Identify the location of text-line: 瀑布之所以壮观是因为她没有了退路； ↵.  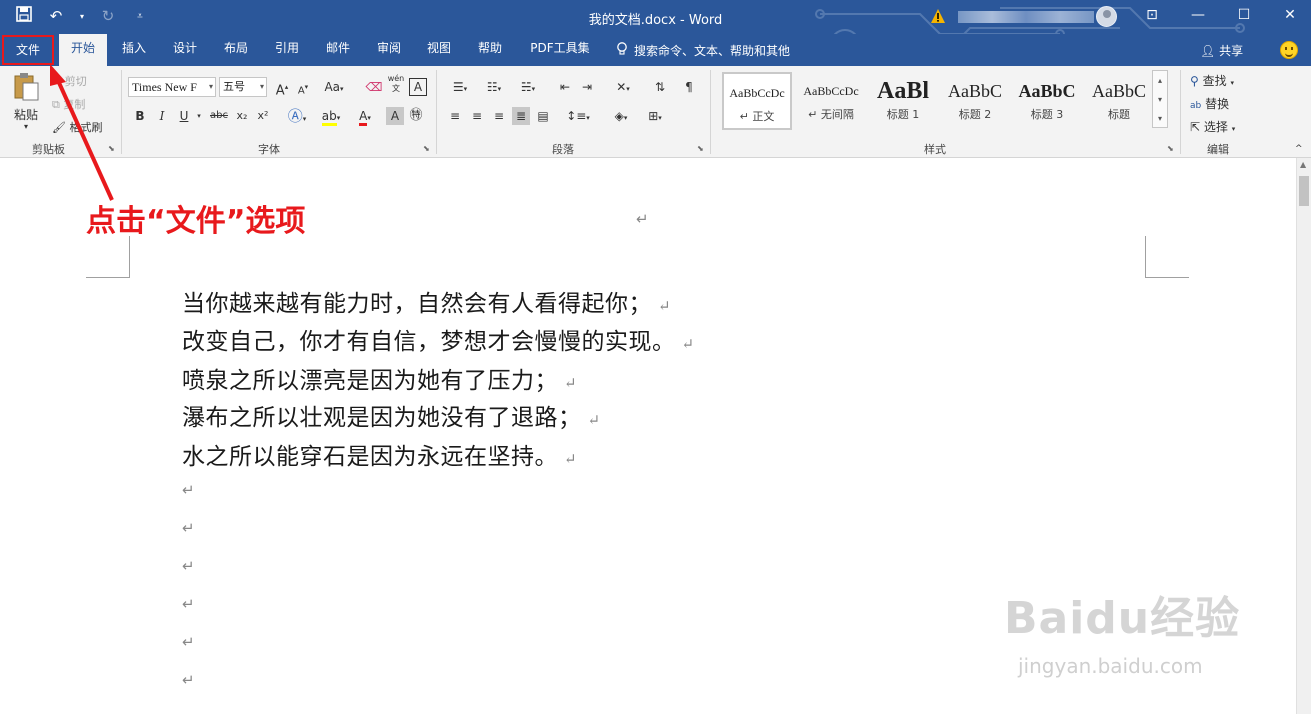
(391, 415).